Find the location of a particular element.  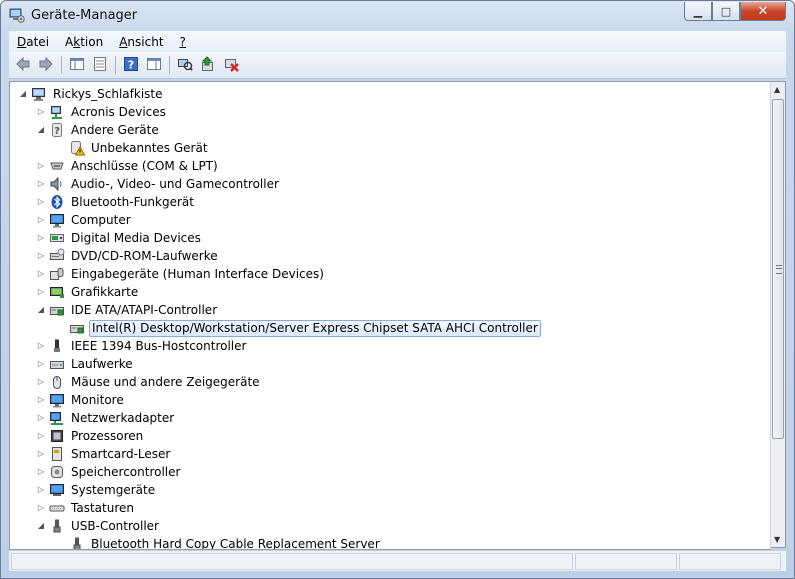

scroll-thumb is located at coordinates (778, 269).